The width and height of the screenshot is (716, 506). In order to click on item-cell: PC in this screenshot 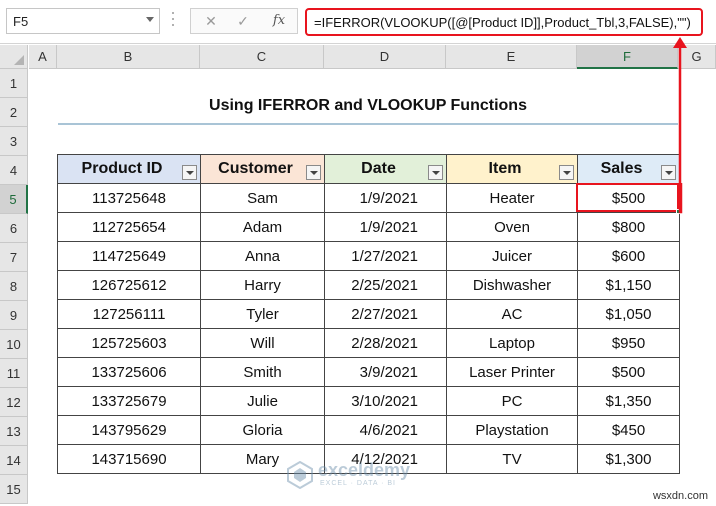, I will do `click(512, 401)`.